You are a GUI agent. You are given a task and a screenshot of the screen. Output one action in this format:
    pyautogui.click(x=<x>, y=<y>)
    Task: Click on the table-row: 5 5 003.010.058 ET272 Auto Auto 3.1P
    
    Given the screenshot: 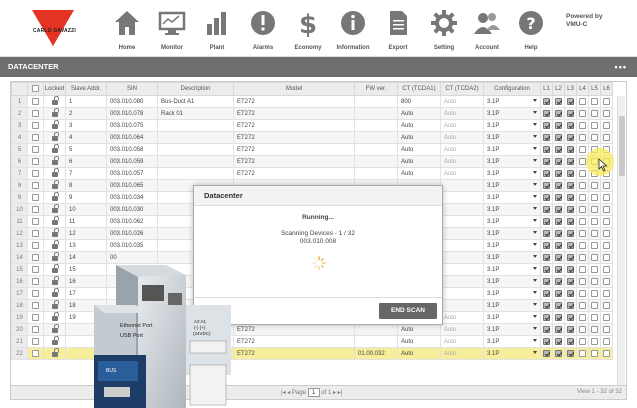 What is the action you would take?
    pyautogui.click(x=312, y=149)
    